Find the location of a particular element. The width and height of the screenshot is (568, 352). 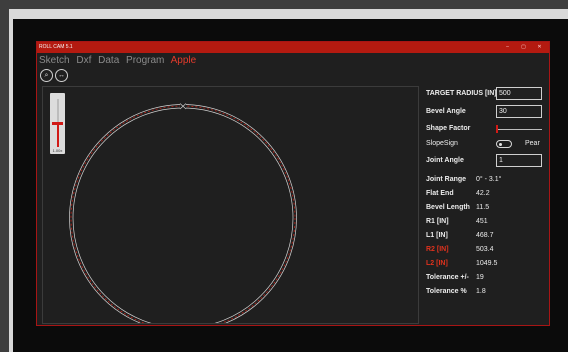

fit-width-icon: ↔ is located at coordinates (61, 75).